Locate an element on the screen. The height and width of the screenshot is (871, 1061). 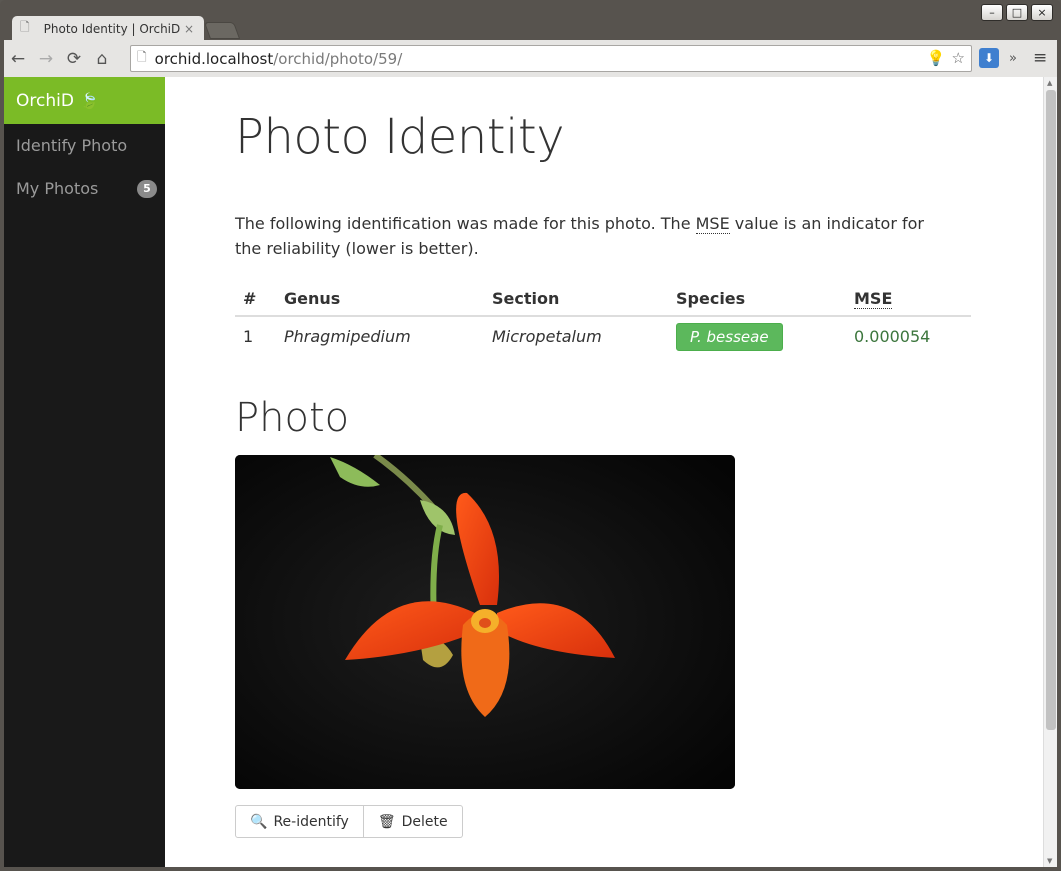
sidebar-item-my-photos: My Photos 5 is located at coordinates (84, 188).